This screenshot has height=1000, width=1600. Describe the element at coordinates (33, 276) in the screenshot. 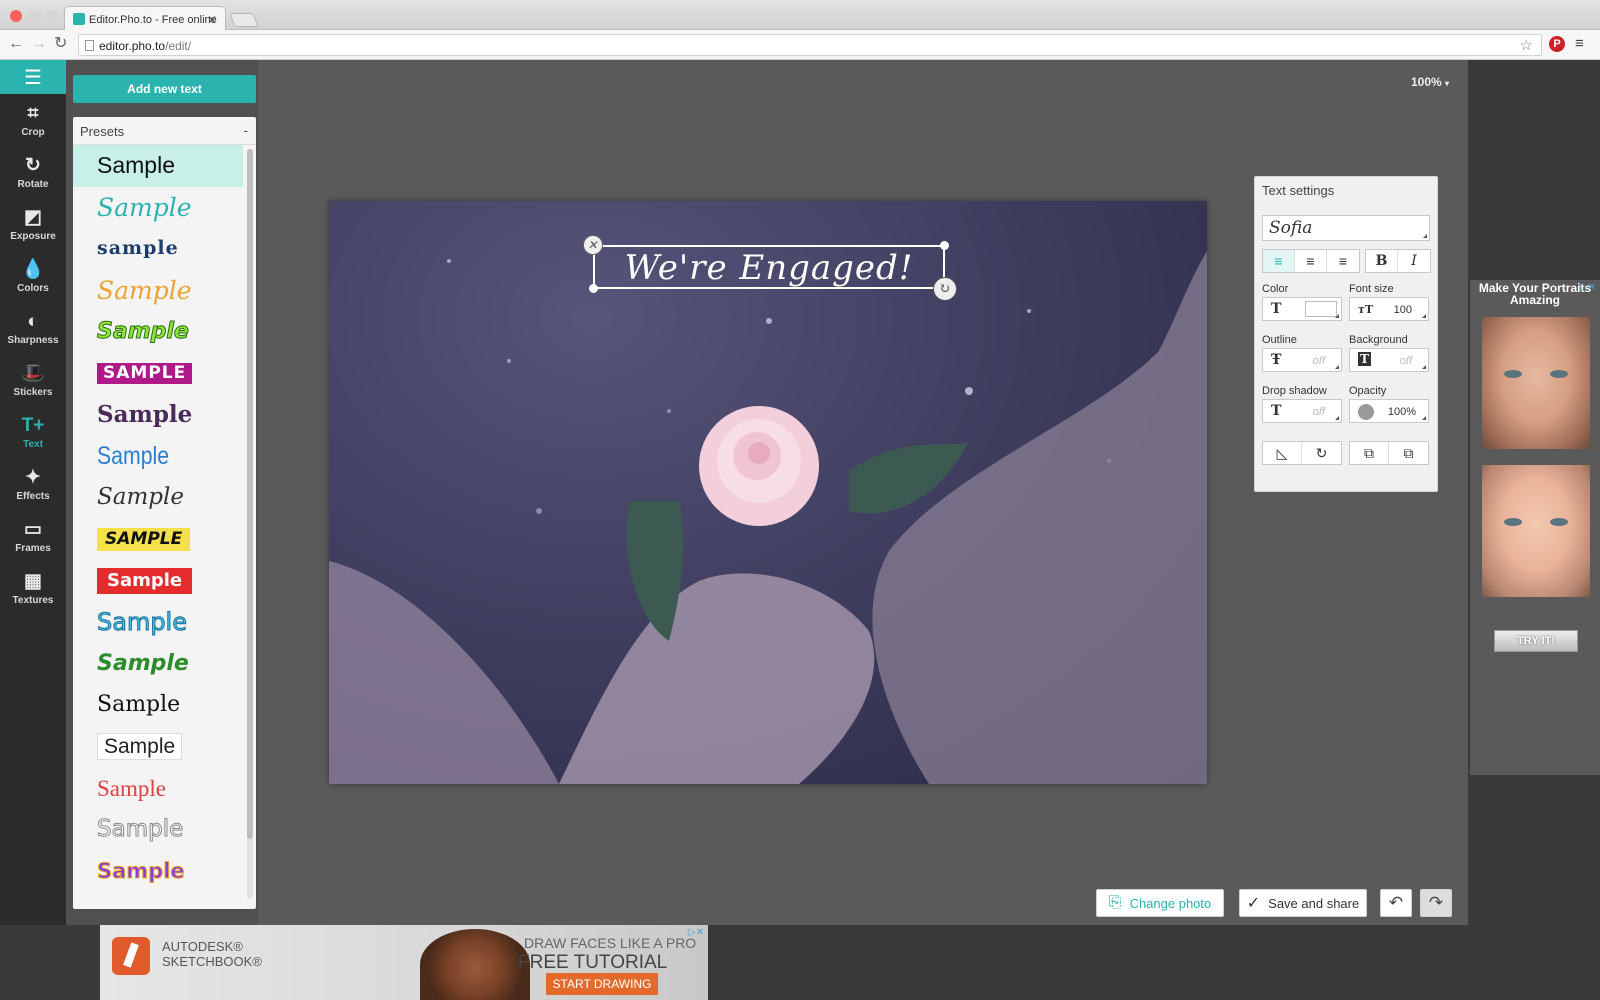

I see `tool-colors: 💧 Colors` at that location.